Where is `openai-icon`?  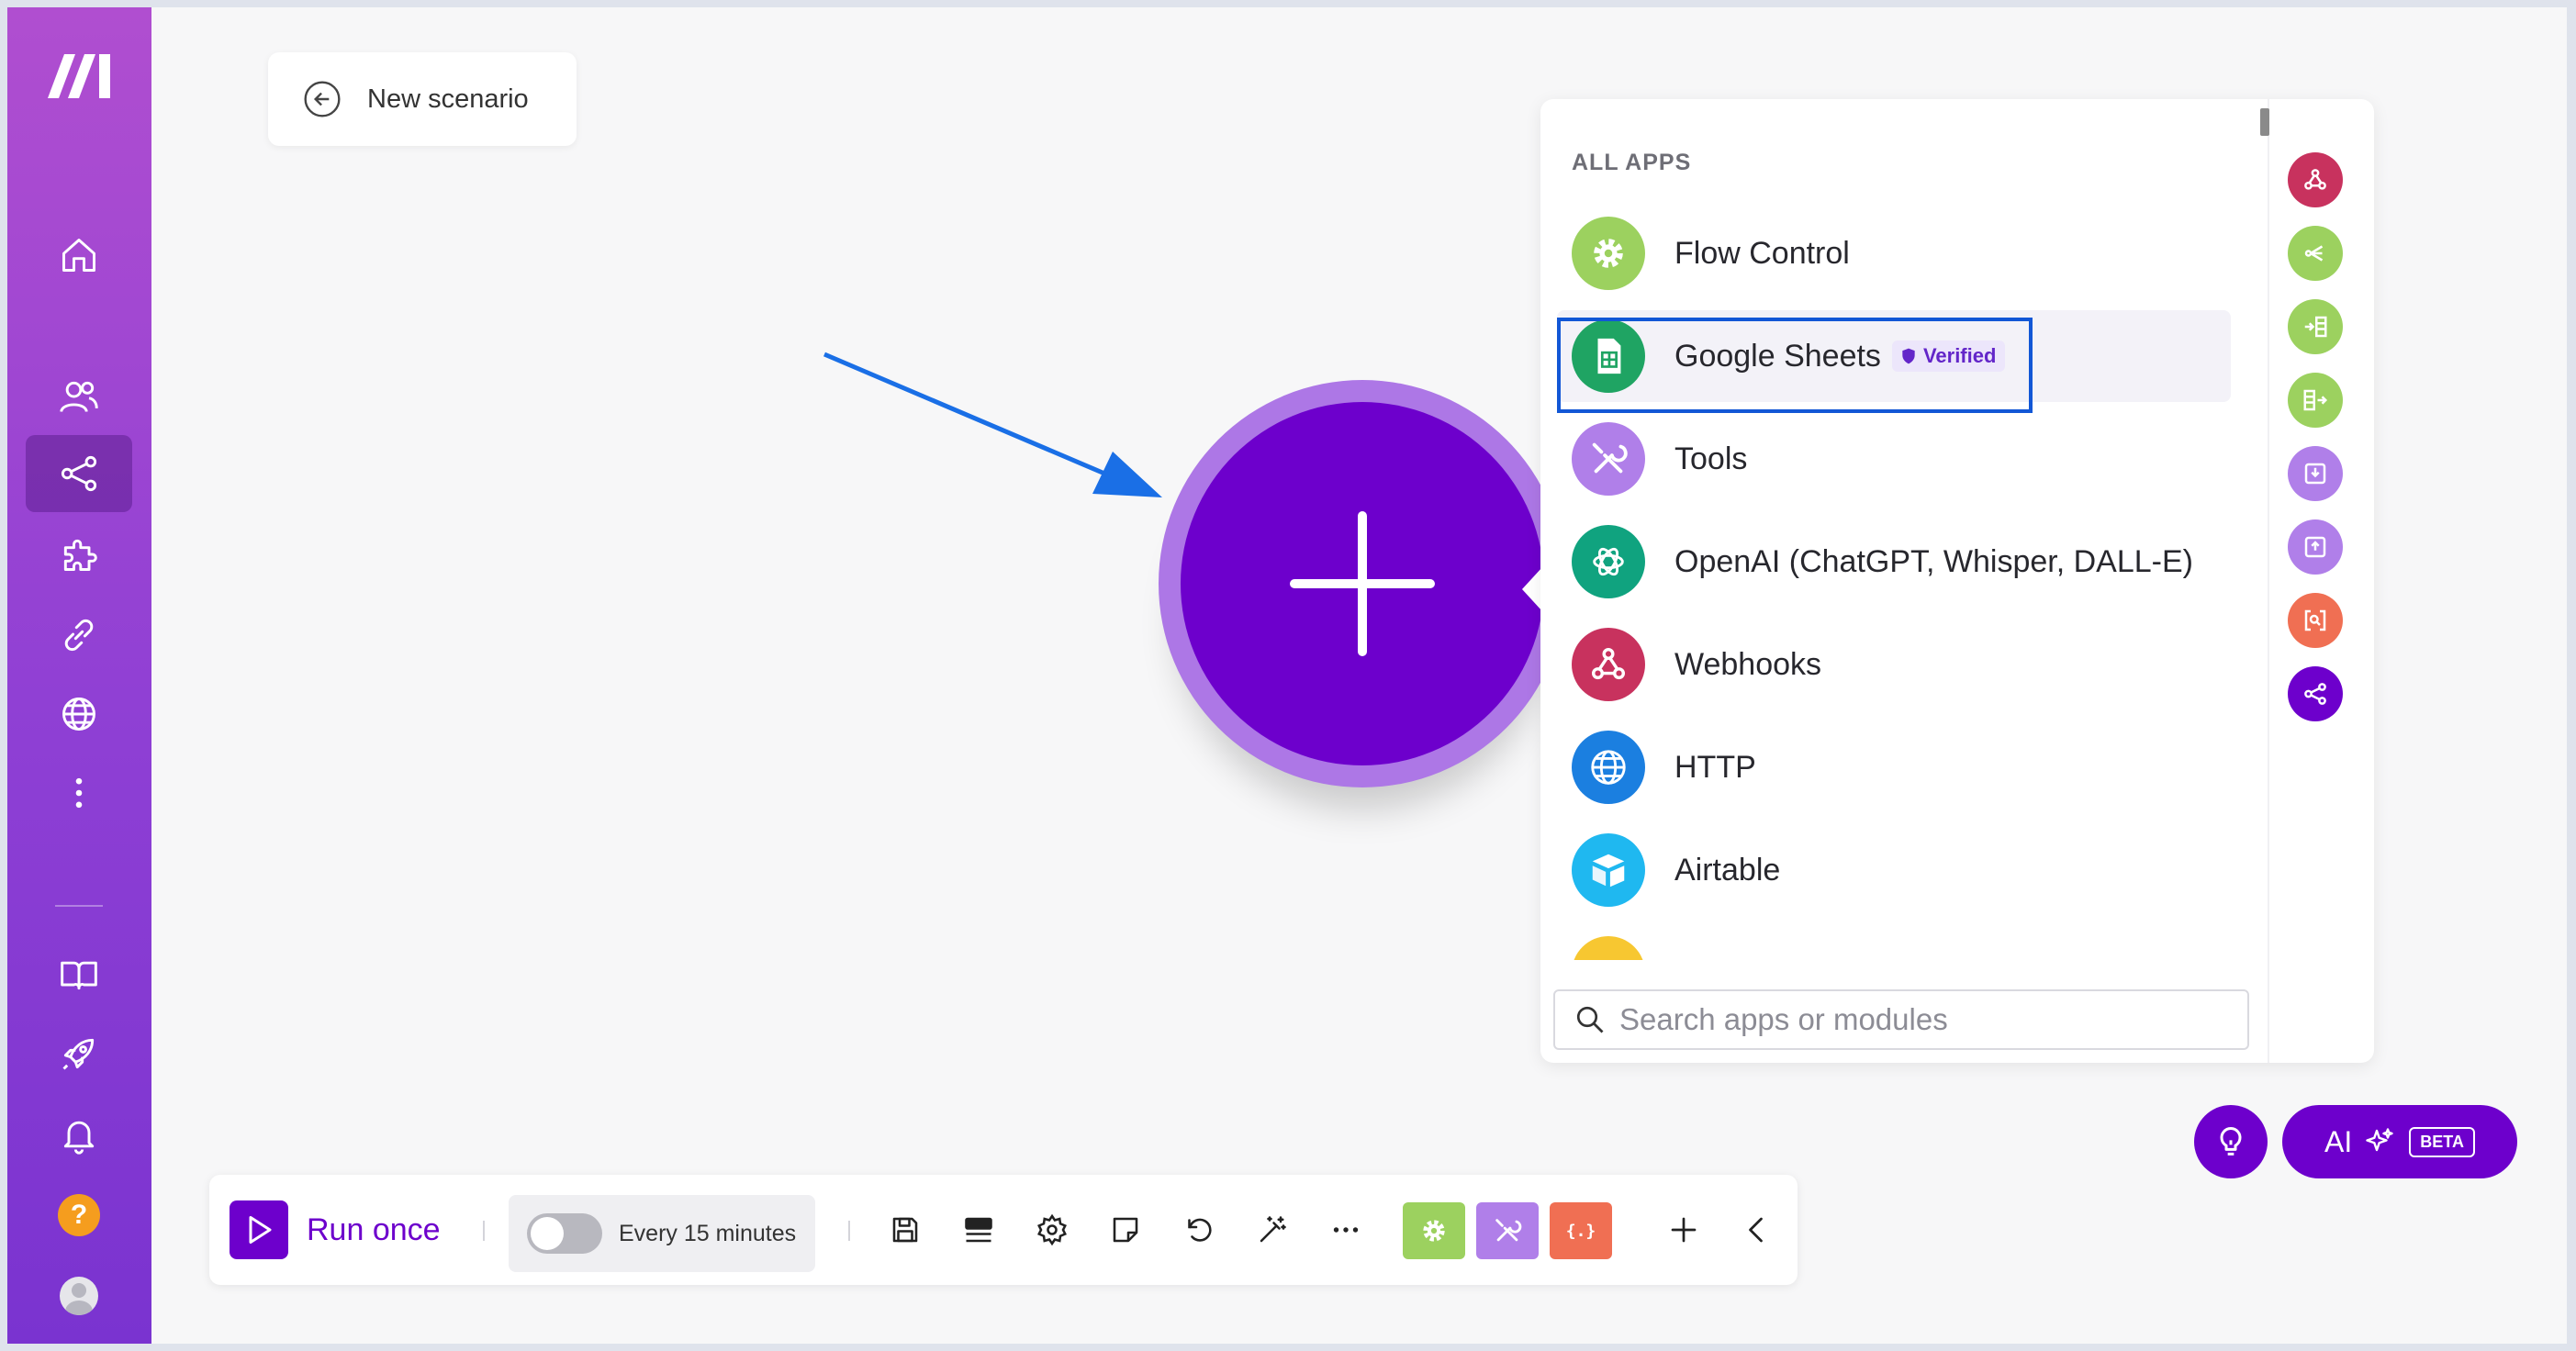
openai-icon is located at coordinates (1608, 561).